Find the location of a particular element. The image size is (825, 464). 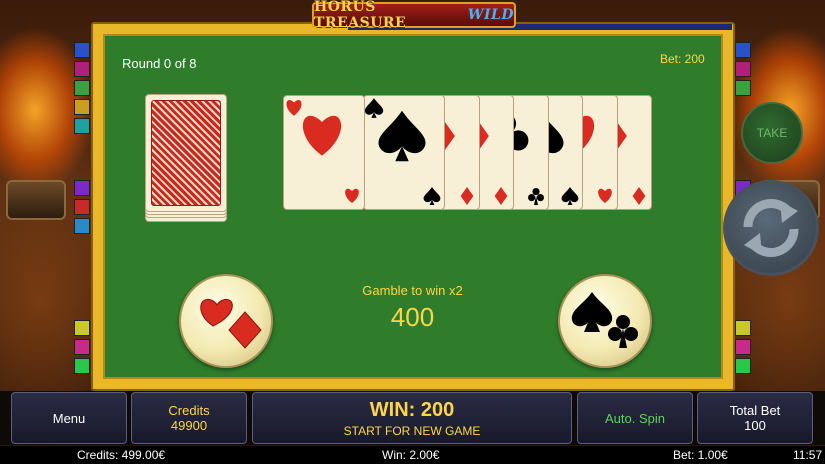

red-choice-button is located at coordinates (226, 321).